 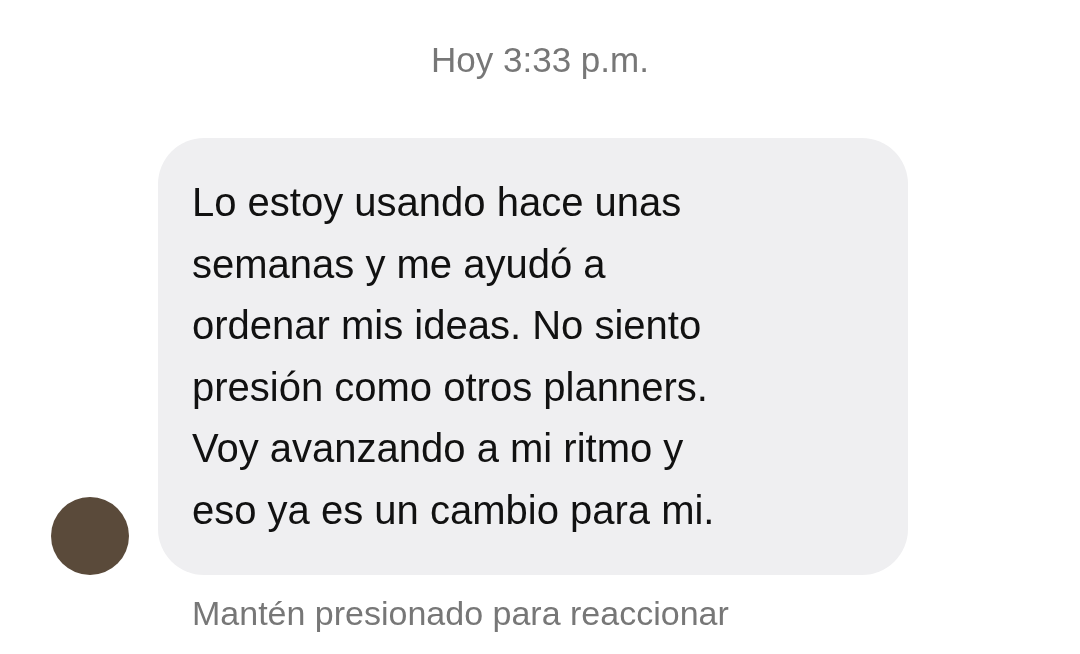 I want to click on message-timestamp: Hoy 3:33 p.m., so click(x=540, y=60).